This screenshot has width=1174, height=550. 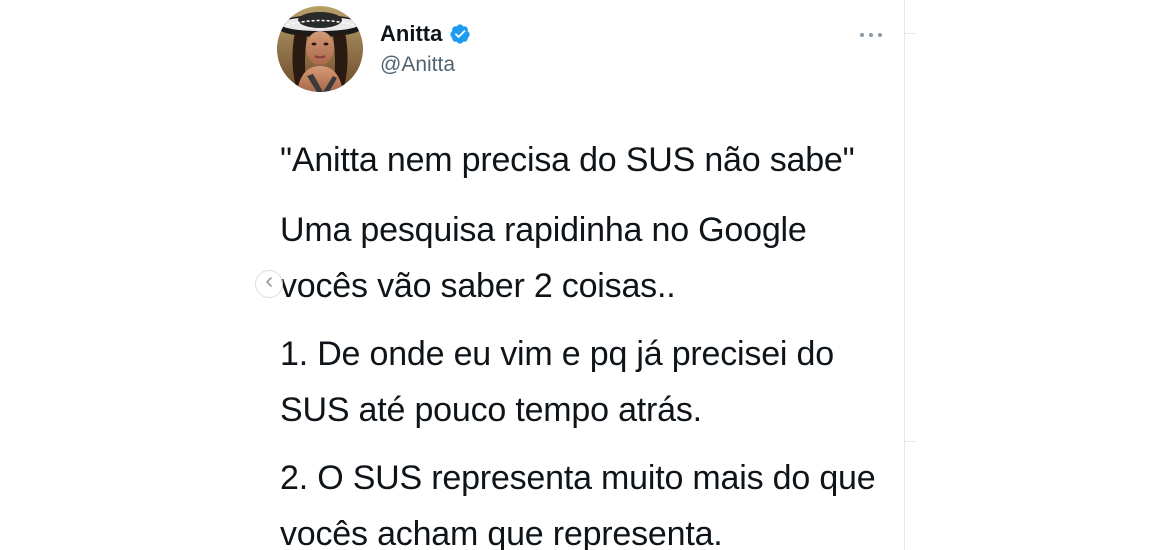 What do you see at coordinates (460, 34) in the screenshot?
I see `verified-badge-icon` at bounding box center [460, 34].